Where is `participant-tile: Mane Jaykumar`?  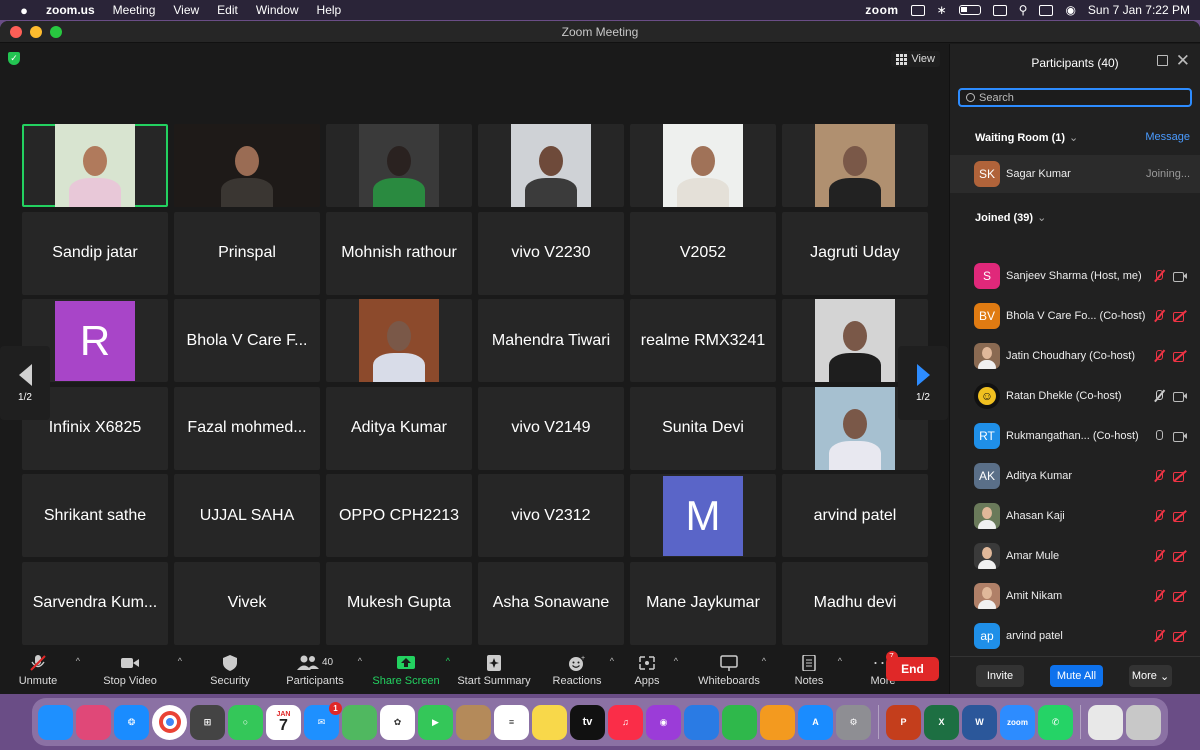 participant-tile: Mane Jaykumar is located at coordinates (703, 603).